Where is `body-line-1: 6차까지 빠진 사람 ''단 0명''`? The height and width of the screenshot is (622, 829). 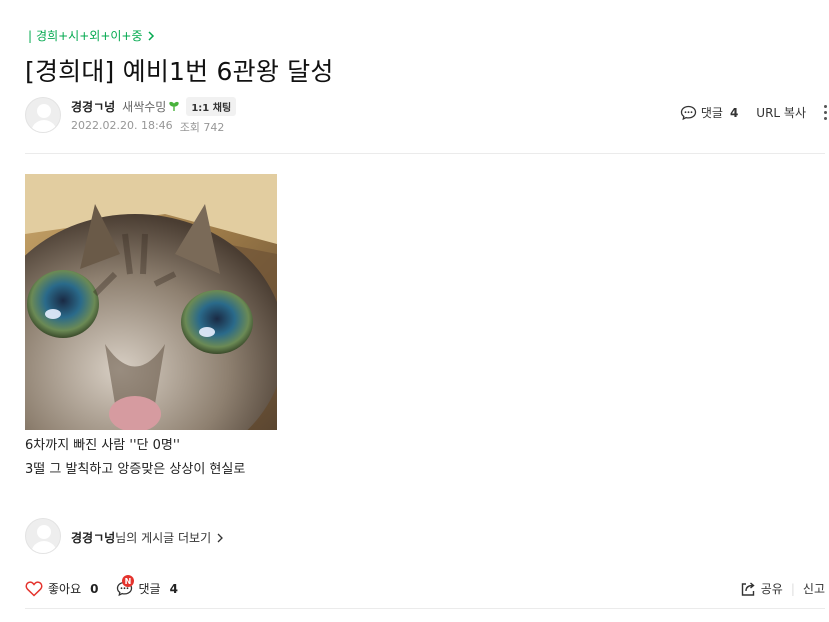 body-line-1: 6차까지 빠진 사람 ''단 0명'' is located at coordinates (103, 445).